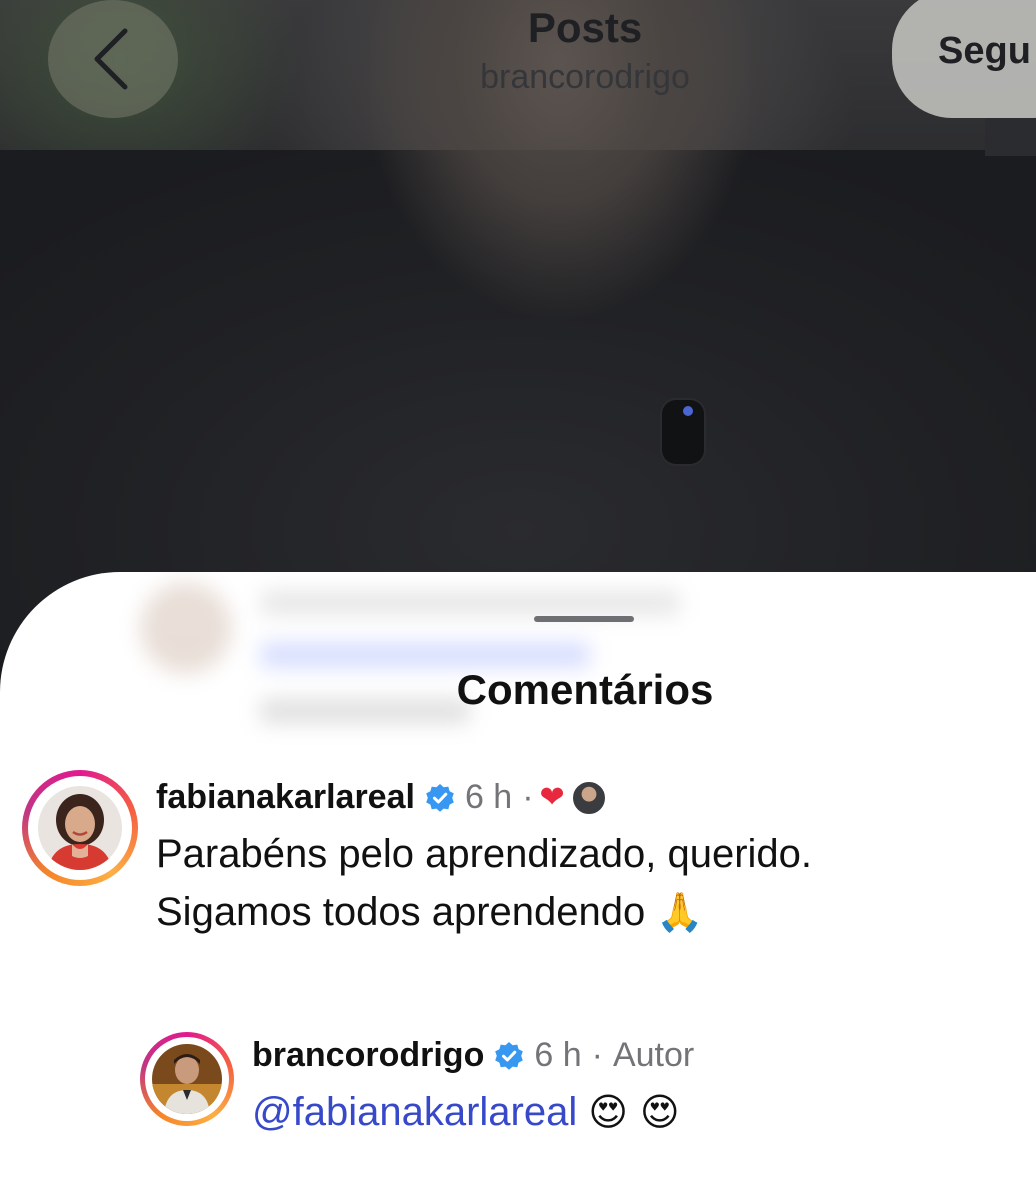 The width and height of the screenshot is (1036, 1200). What do you see at coordinates (585, 77) in the screenshot?
I see `page-subtitle-username: brancorodrigo` at bounding box center [585, 77].